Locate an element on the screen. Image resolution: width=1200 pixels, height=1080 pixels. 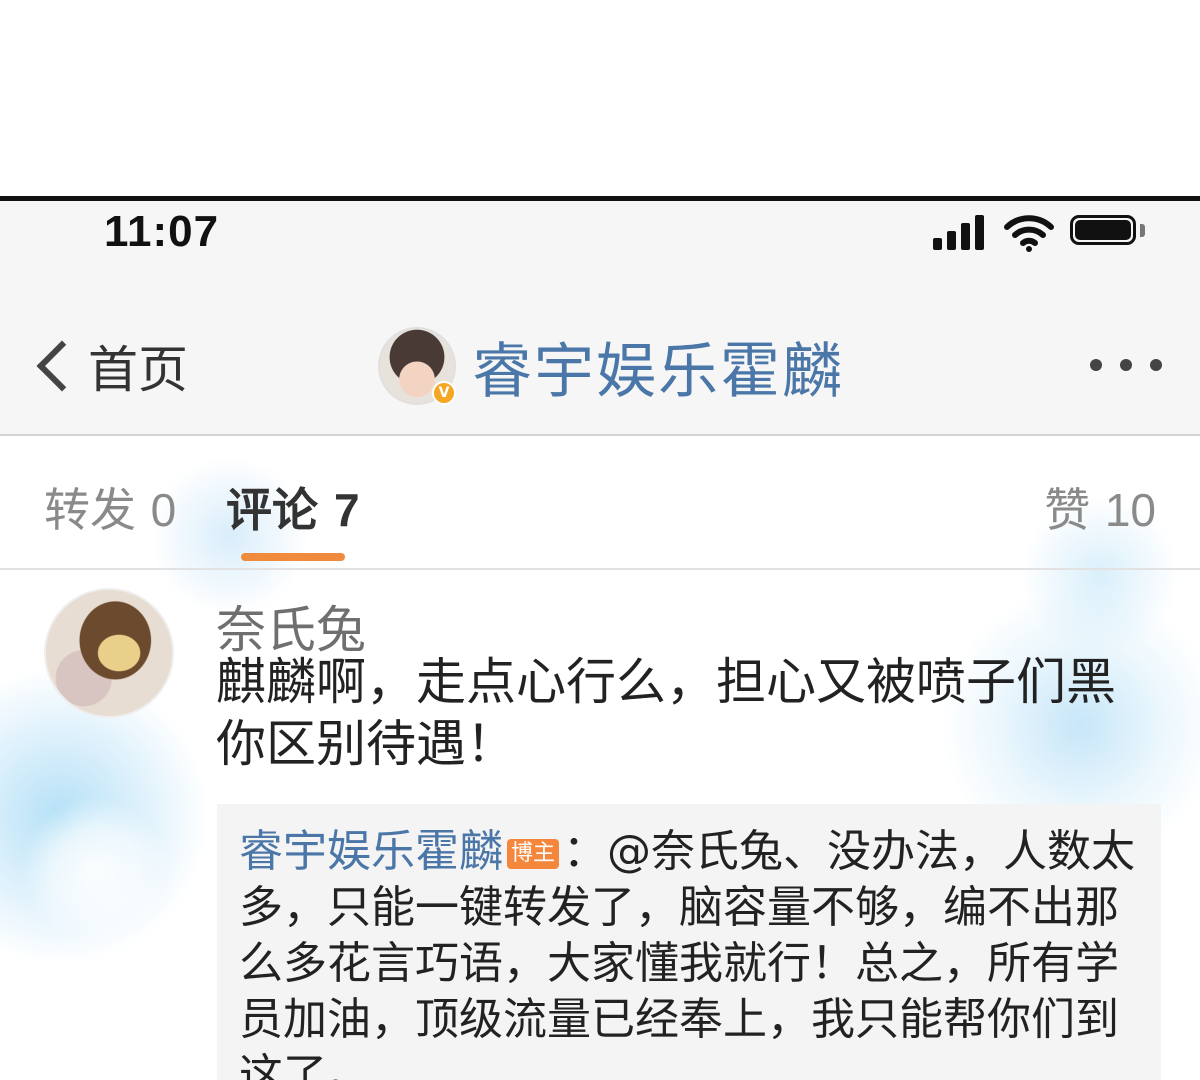
tab-repost-label: 转发 is located at coordinates (90, 510).